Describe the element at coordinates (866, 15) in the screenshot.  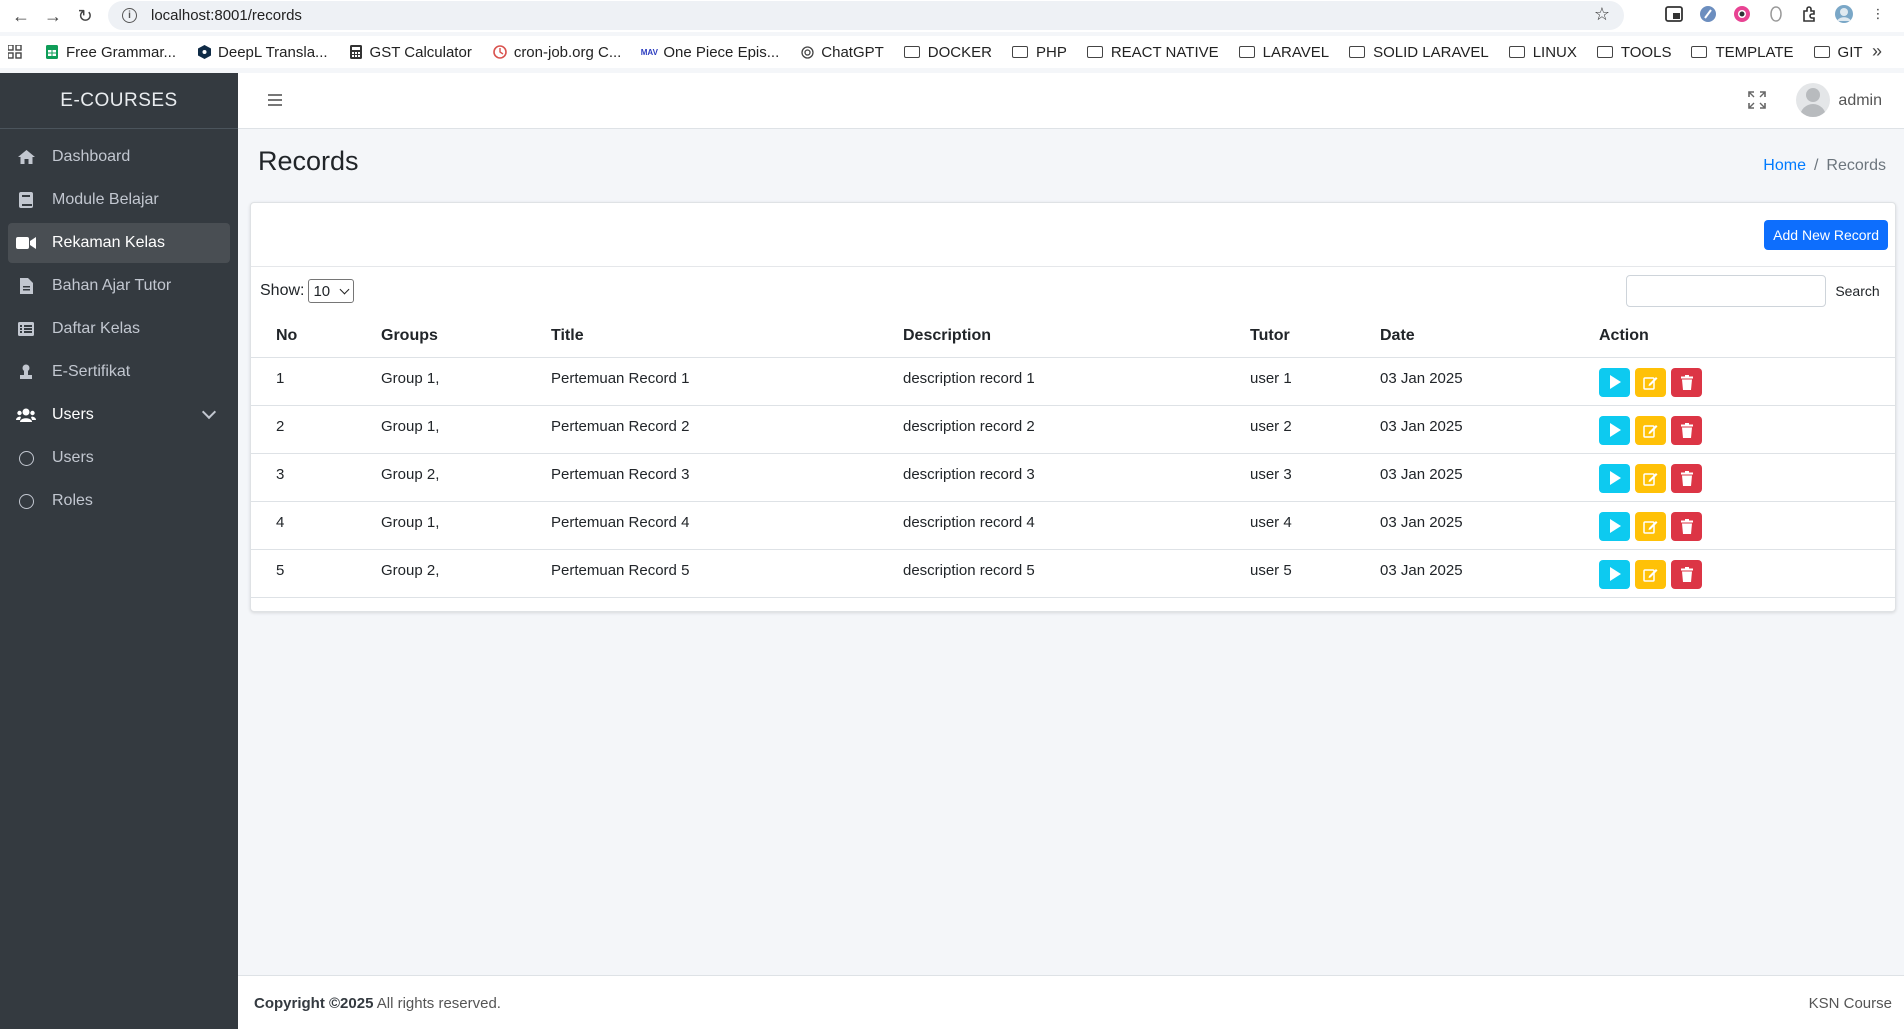
I see `address-bar: i localhost:8001/records ☆` at that location.